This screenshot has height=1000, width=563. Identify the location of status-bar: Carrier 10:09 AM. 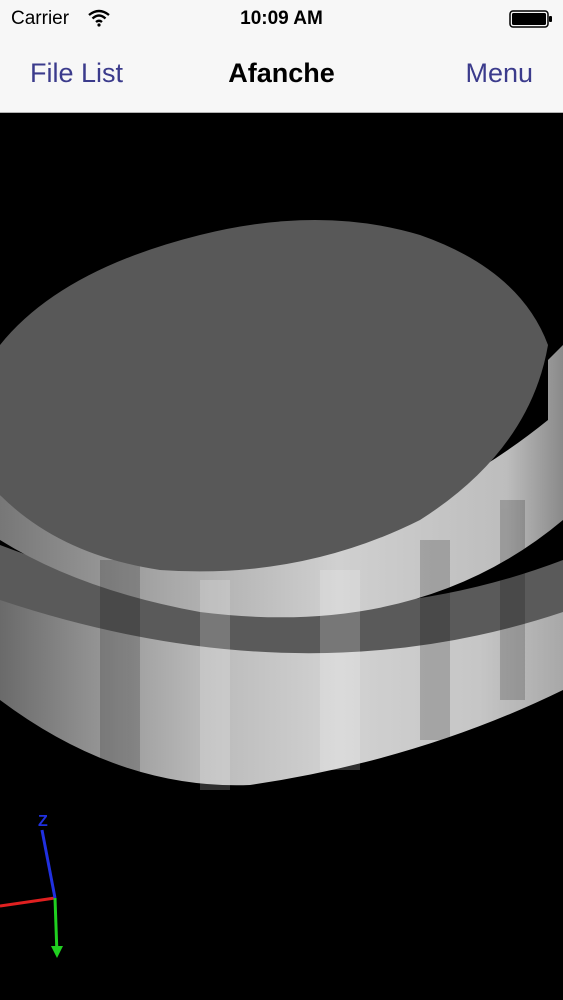
(281, 19).